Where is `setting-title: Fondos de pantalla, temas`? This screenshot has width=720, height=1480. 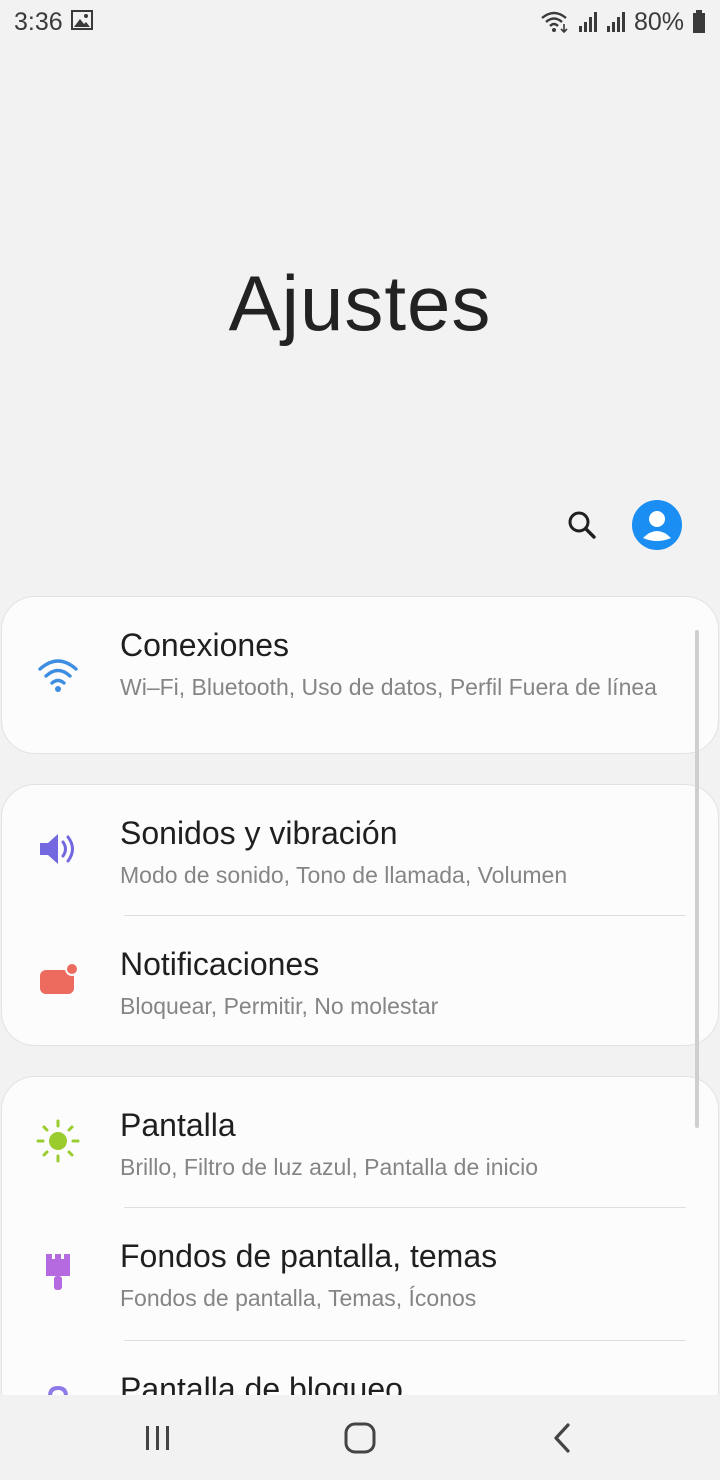
setting-title: Fondos de pantalla, temas is located at coordinates (309, 1256).